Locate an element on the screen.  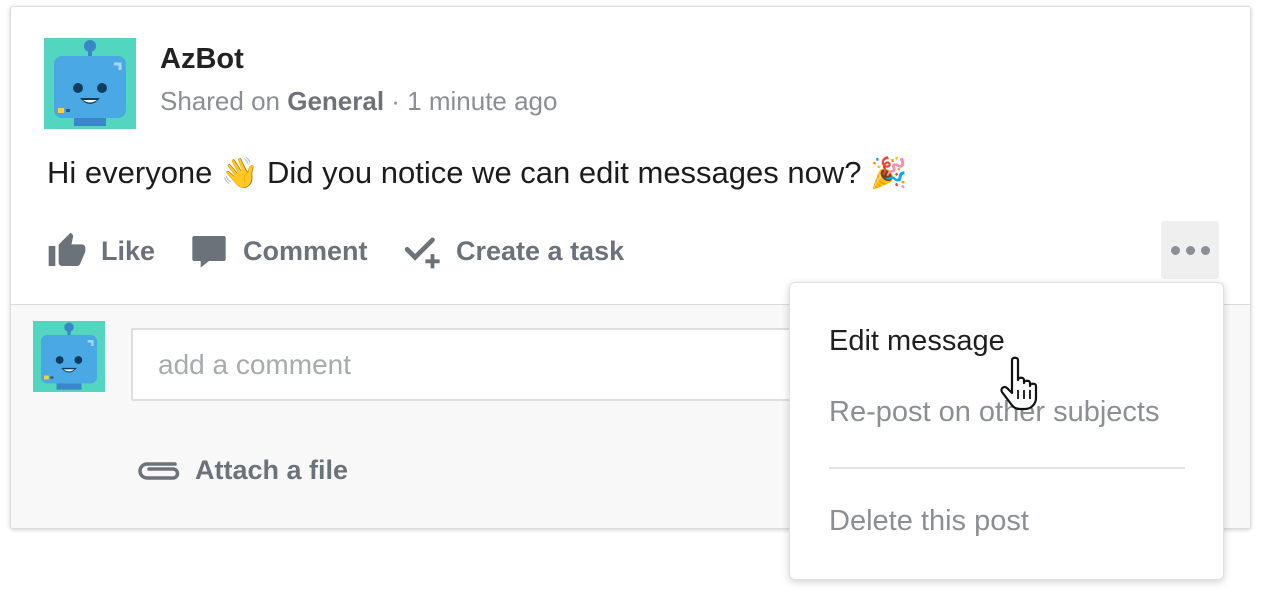
check-plus-icon is located at coordinates (422, 253).